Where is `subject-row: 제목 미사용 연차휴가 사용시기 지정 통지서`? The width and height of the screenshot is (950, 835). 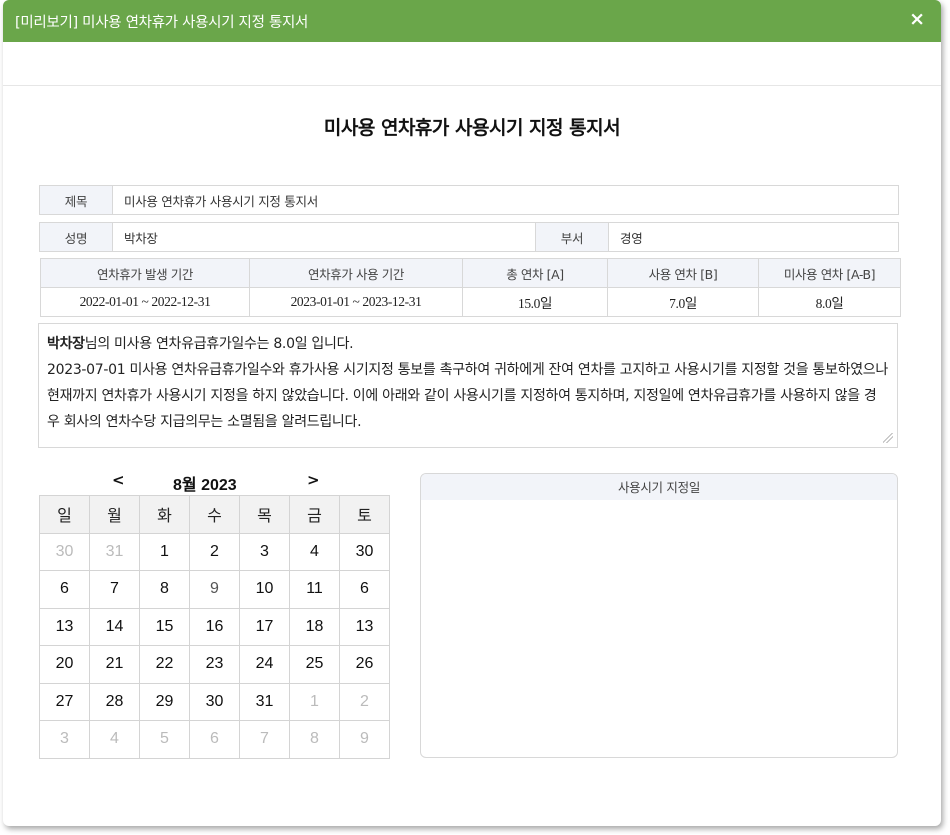 subject-row: 제목 미사용 연차휴가 사용시기 지정 통지서 is located at coordinates (469, 200).